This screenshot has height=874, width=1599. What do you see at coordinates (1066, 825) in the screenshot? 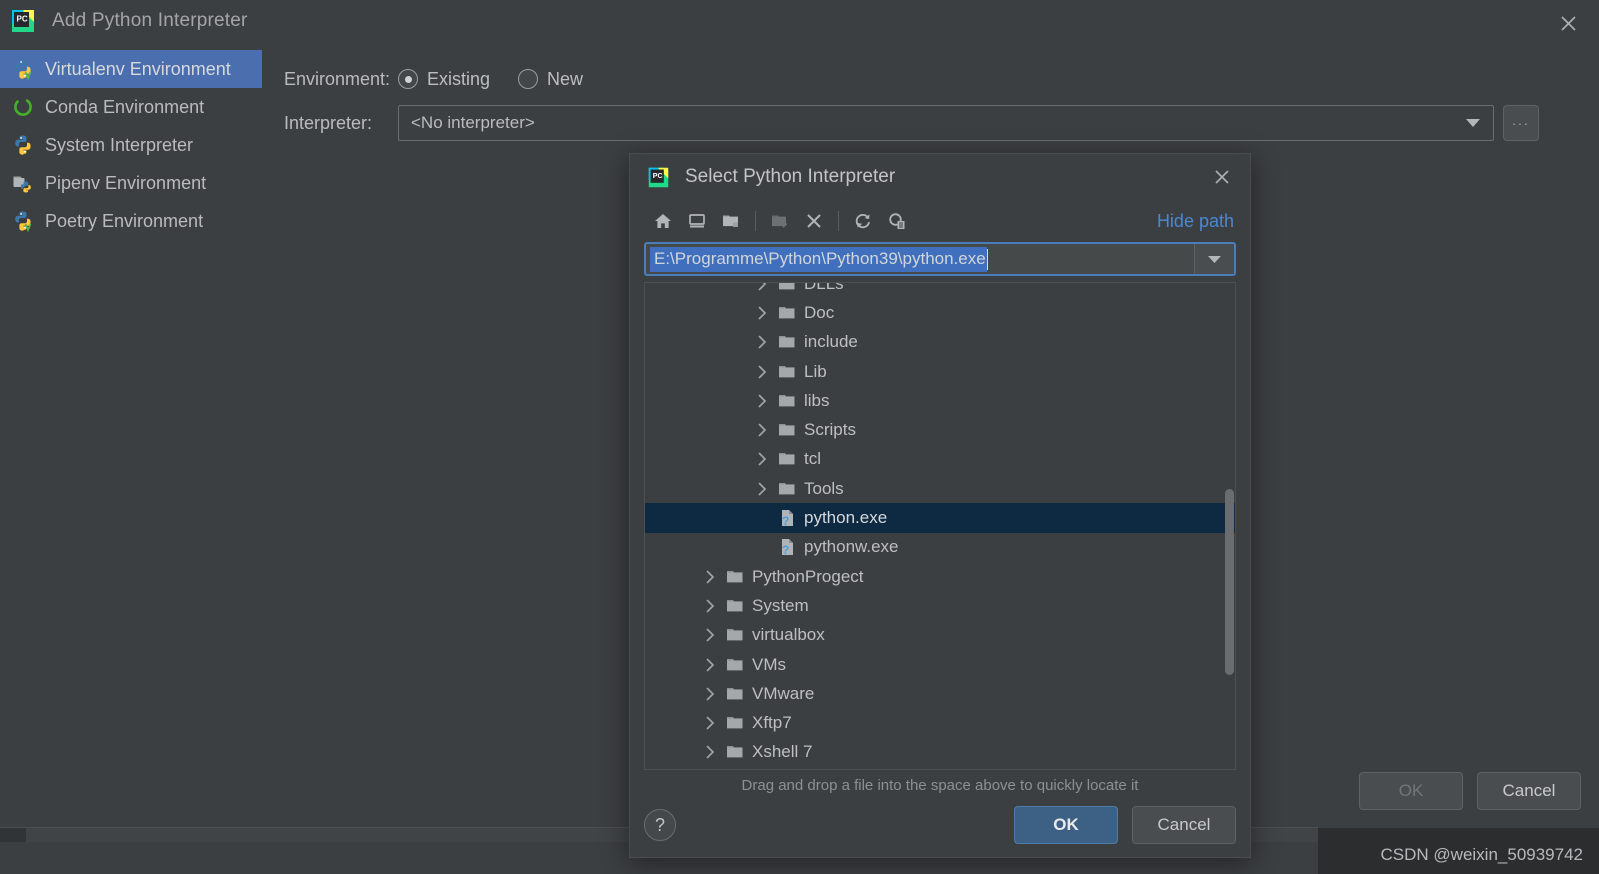
I see `dialog-ok-button: OK` at bounding box center [1066, 825].